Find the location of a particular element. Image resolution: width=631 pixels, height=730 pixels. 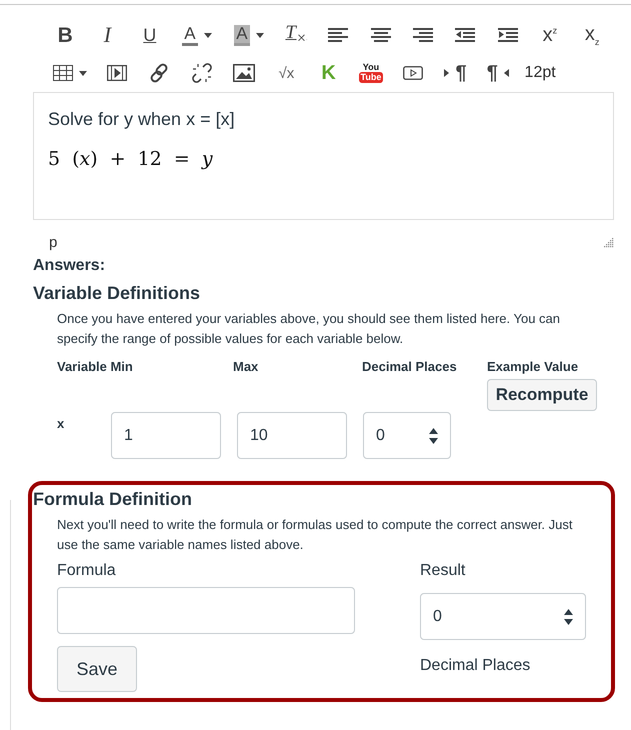

table-icon is located at coordinates (63, 73).